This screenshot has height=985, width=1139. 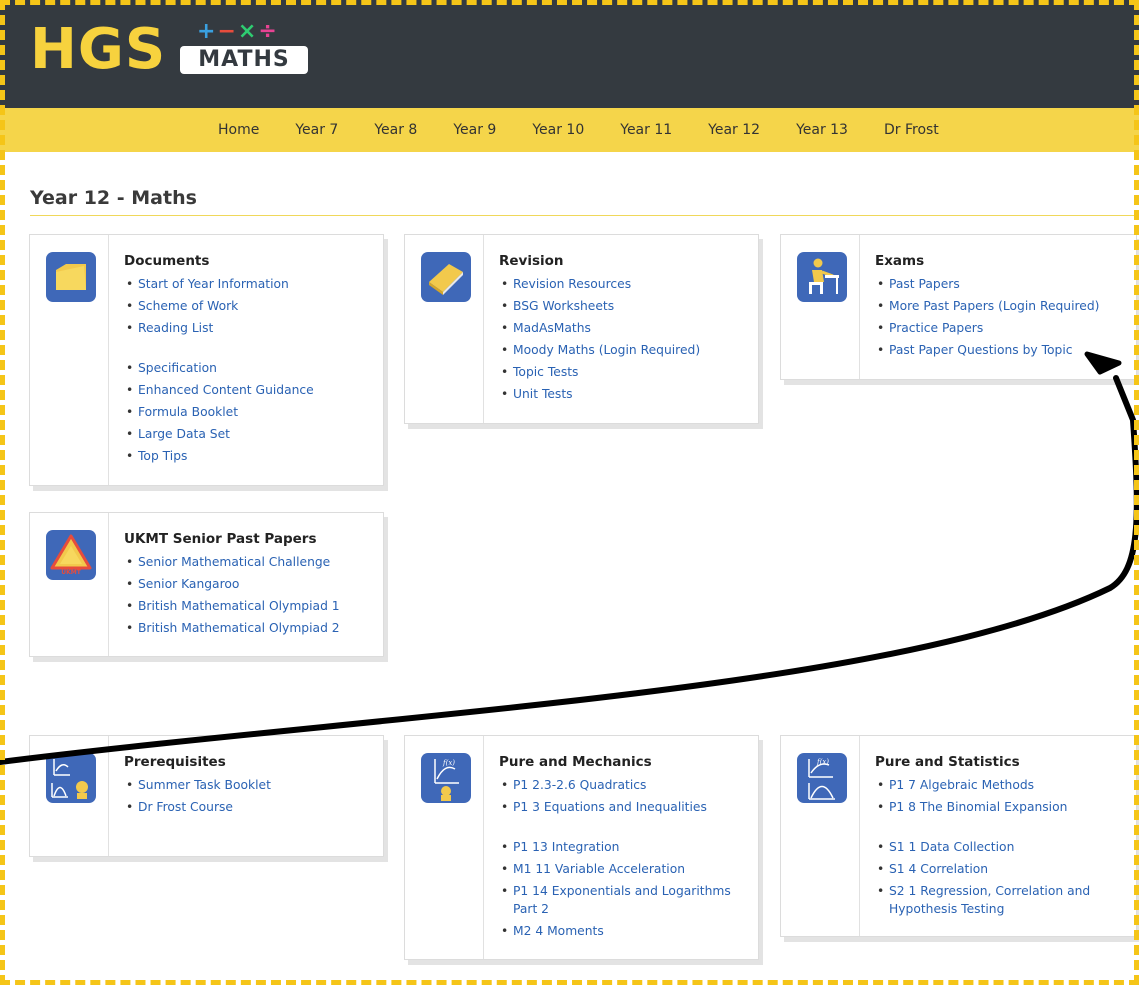 I want to click on resource-link: M1 11 Variable Acceleration, so click(x=599, y=869).